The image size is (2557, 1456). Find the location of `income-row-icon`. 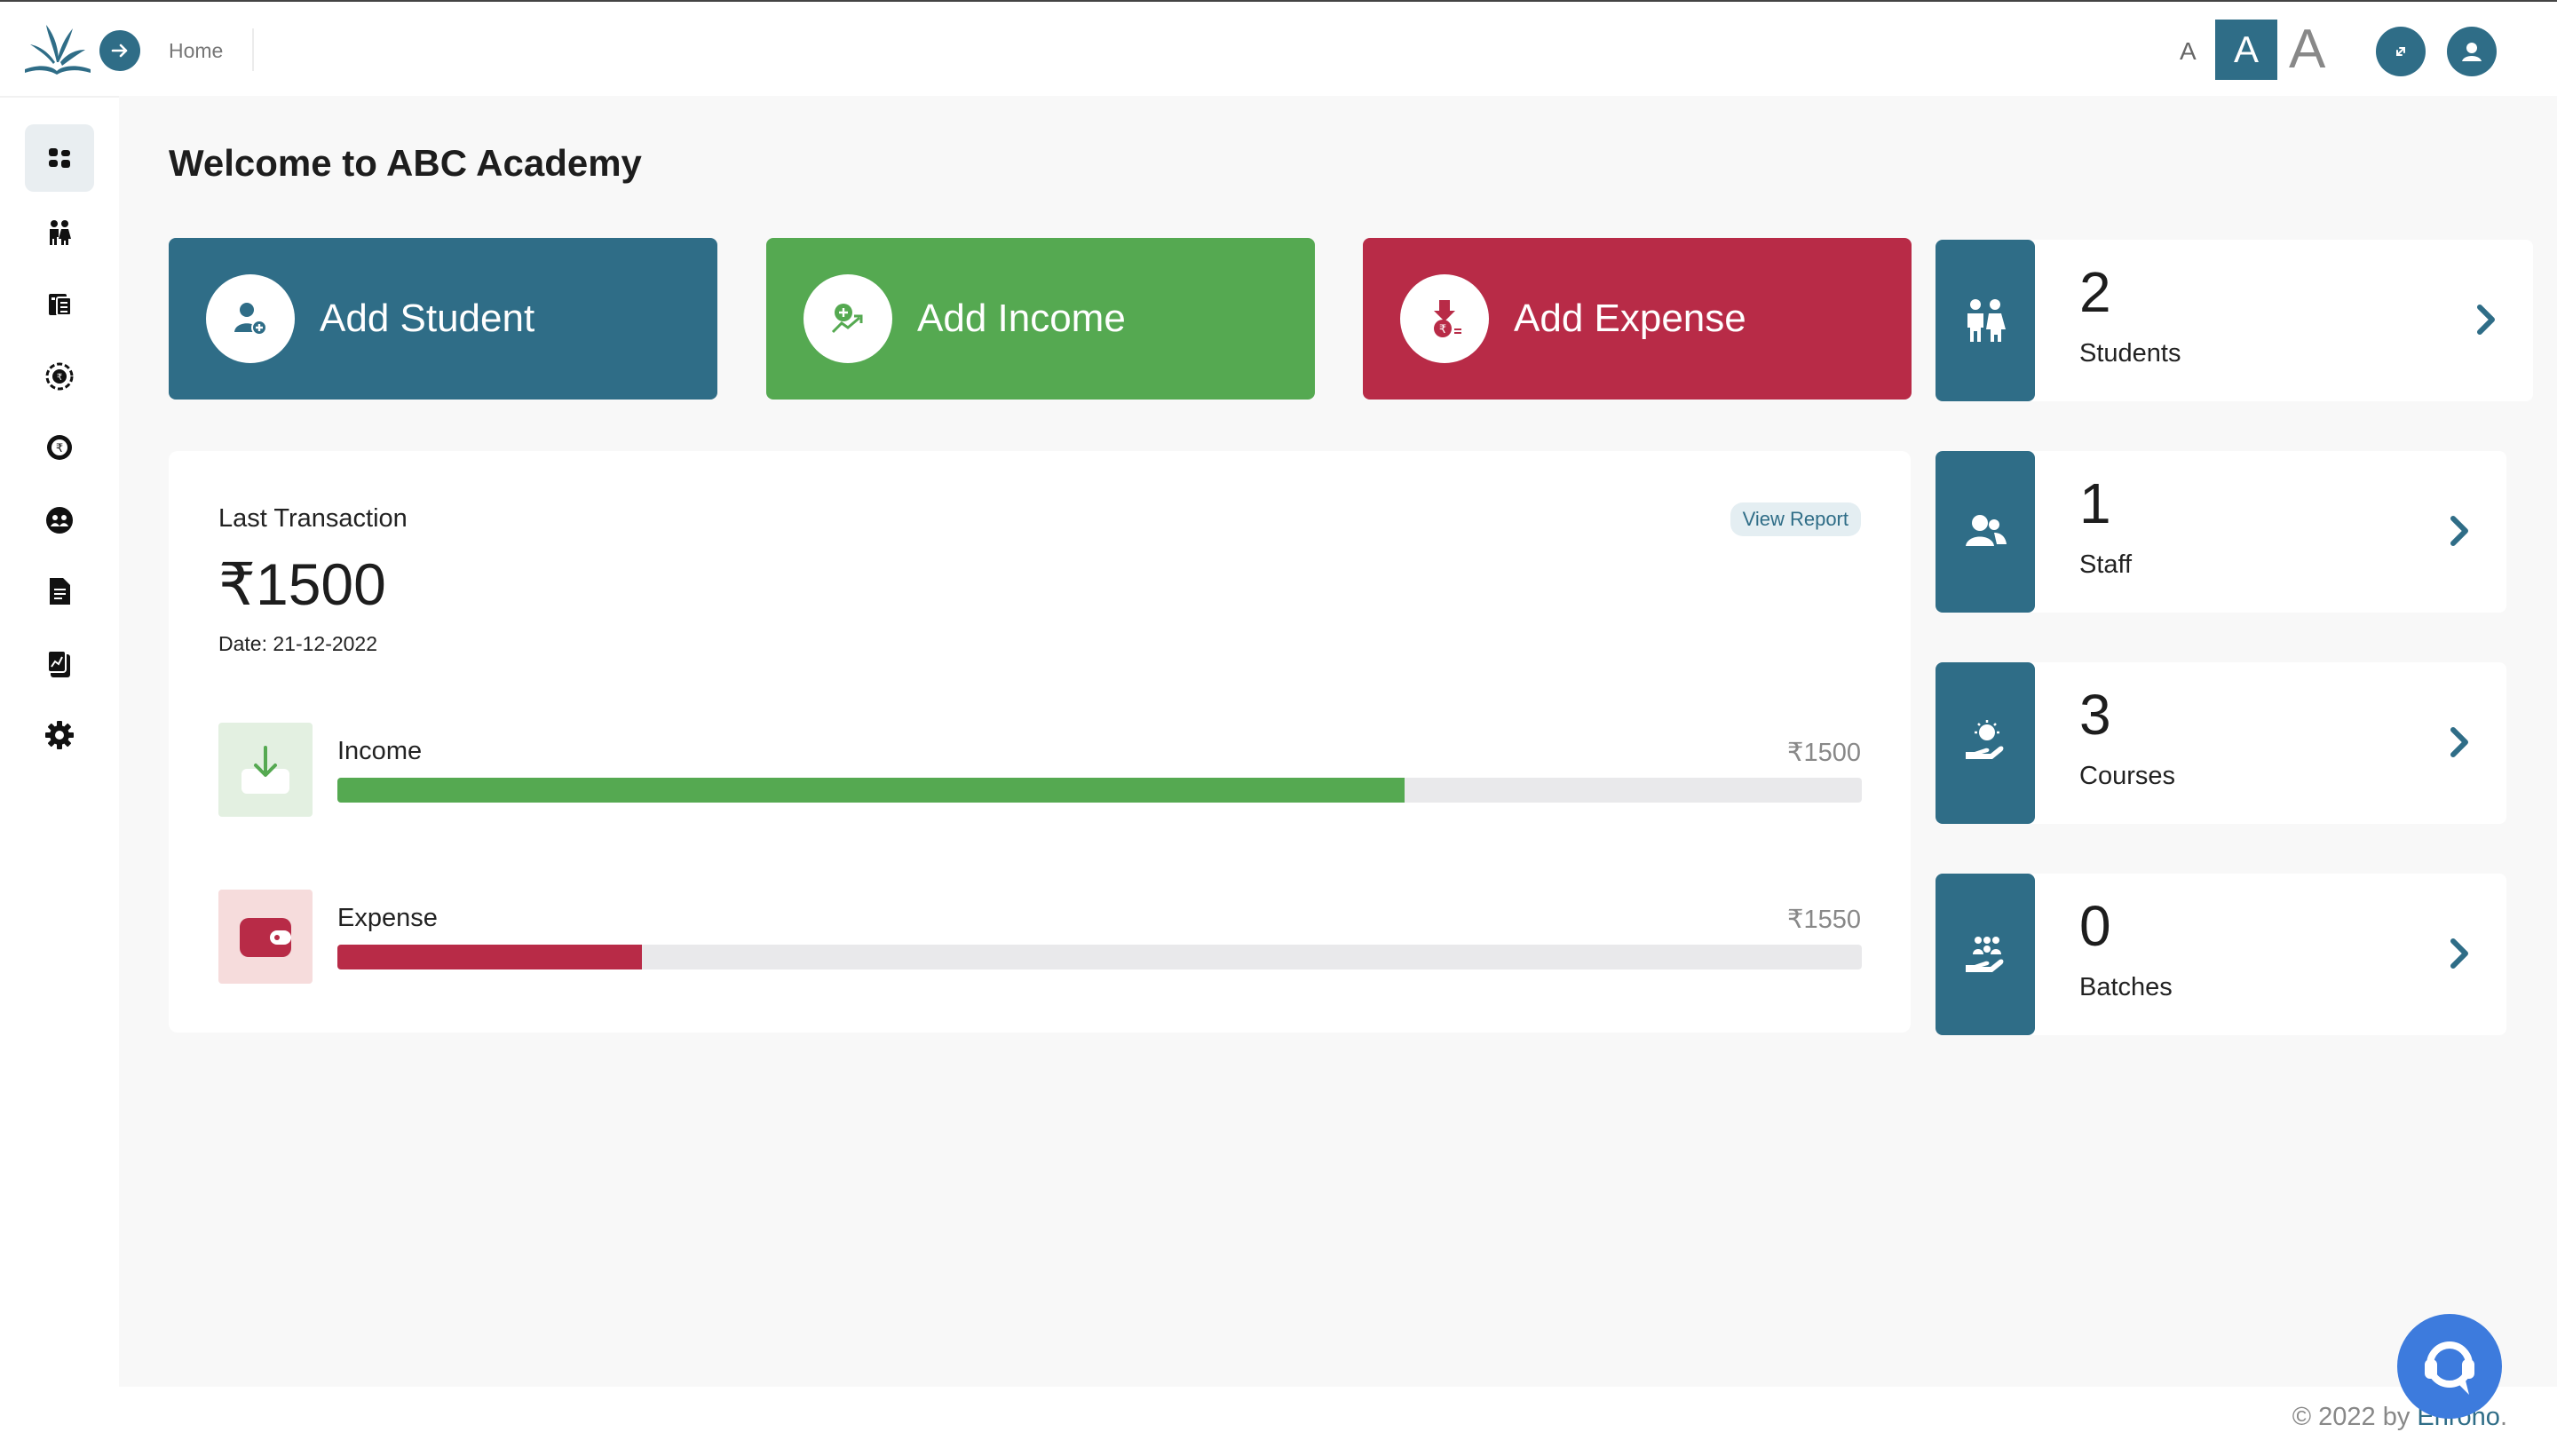

income-row-icon is located at coordinates (265, 770).